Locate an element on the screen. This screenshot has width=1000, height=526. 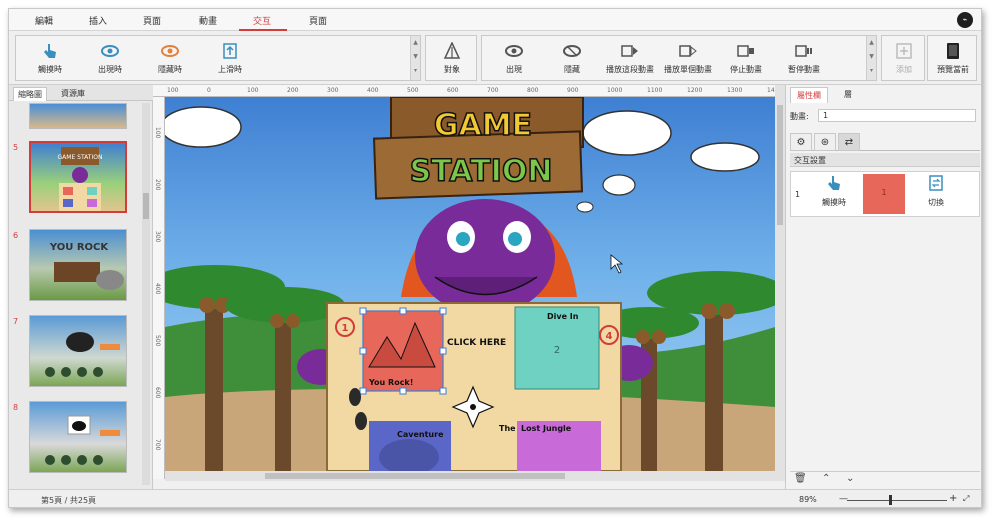
thumbnail-slide-5-art: GAME STATION is located at coordinates (80, 179).